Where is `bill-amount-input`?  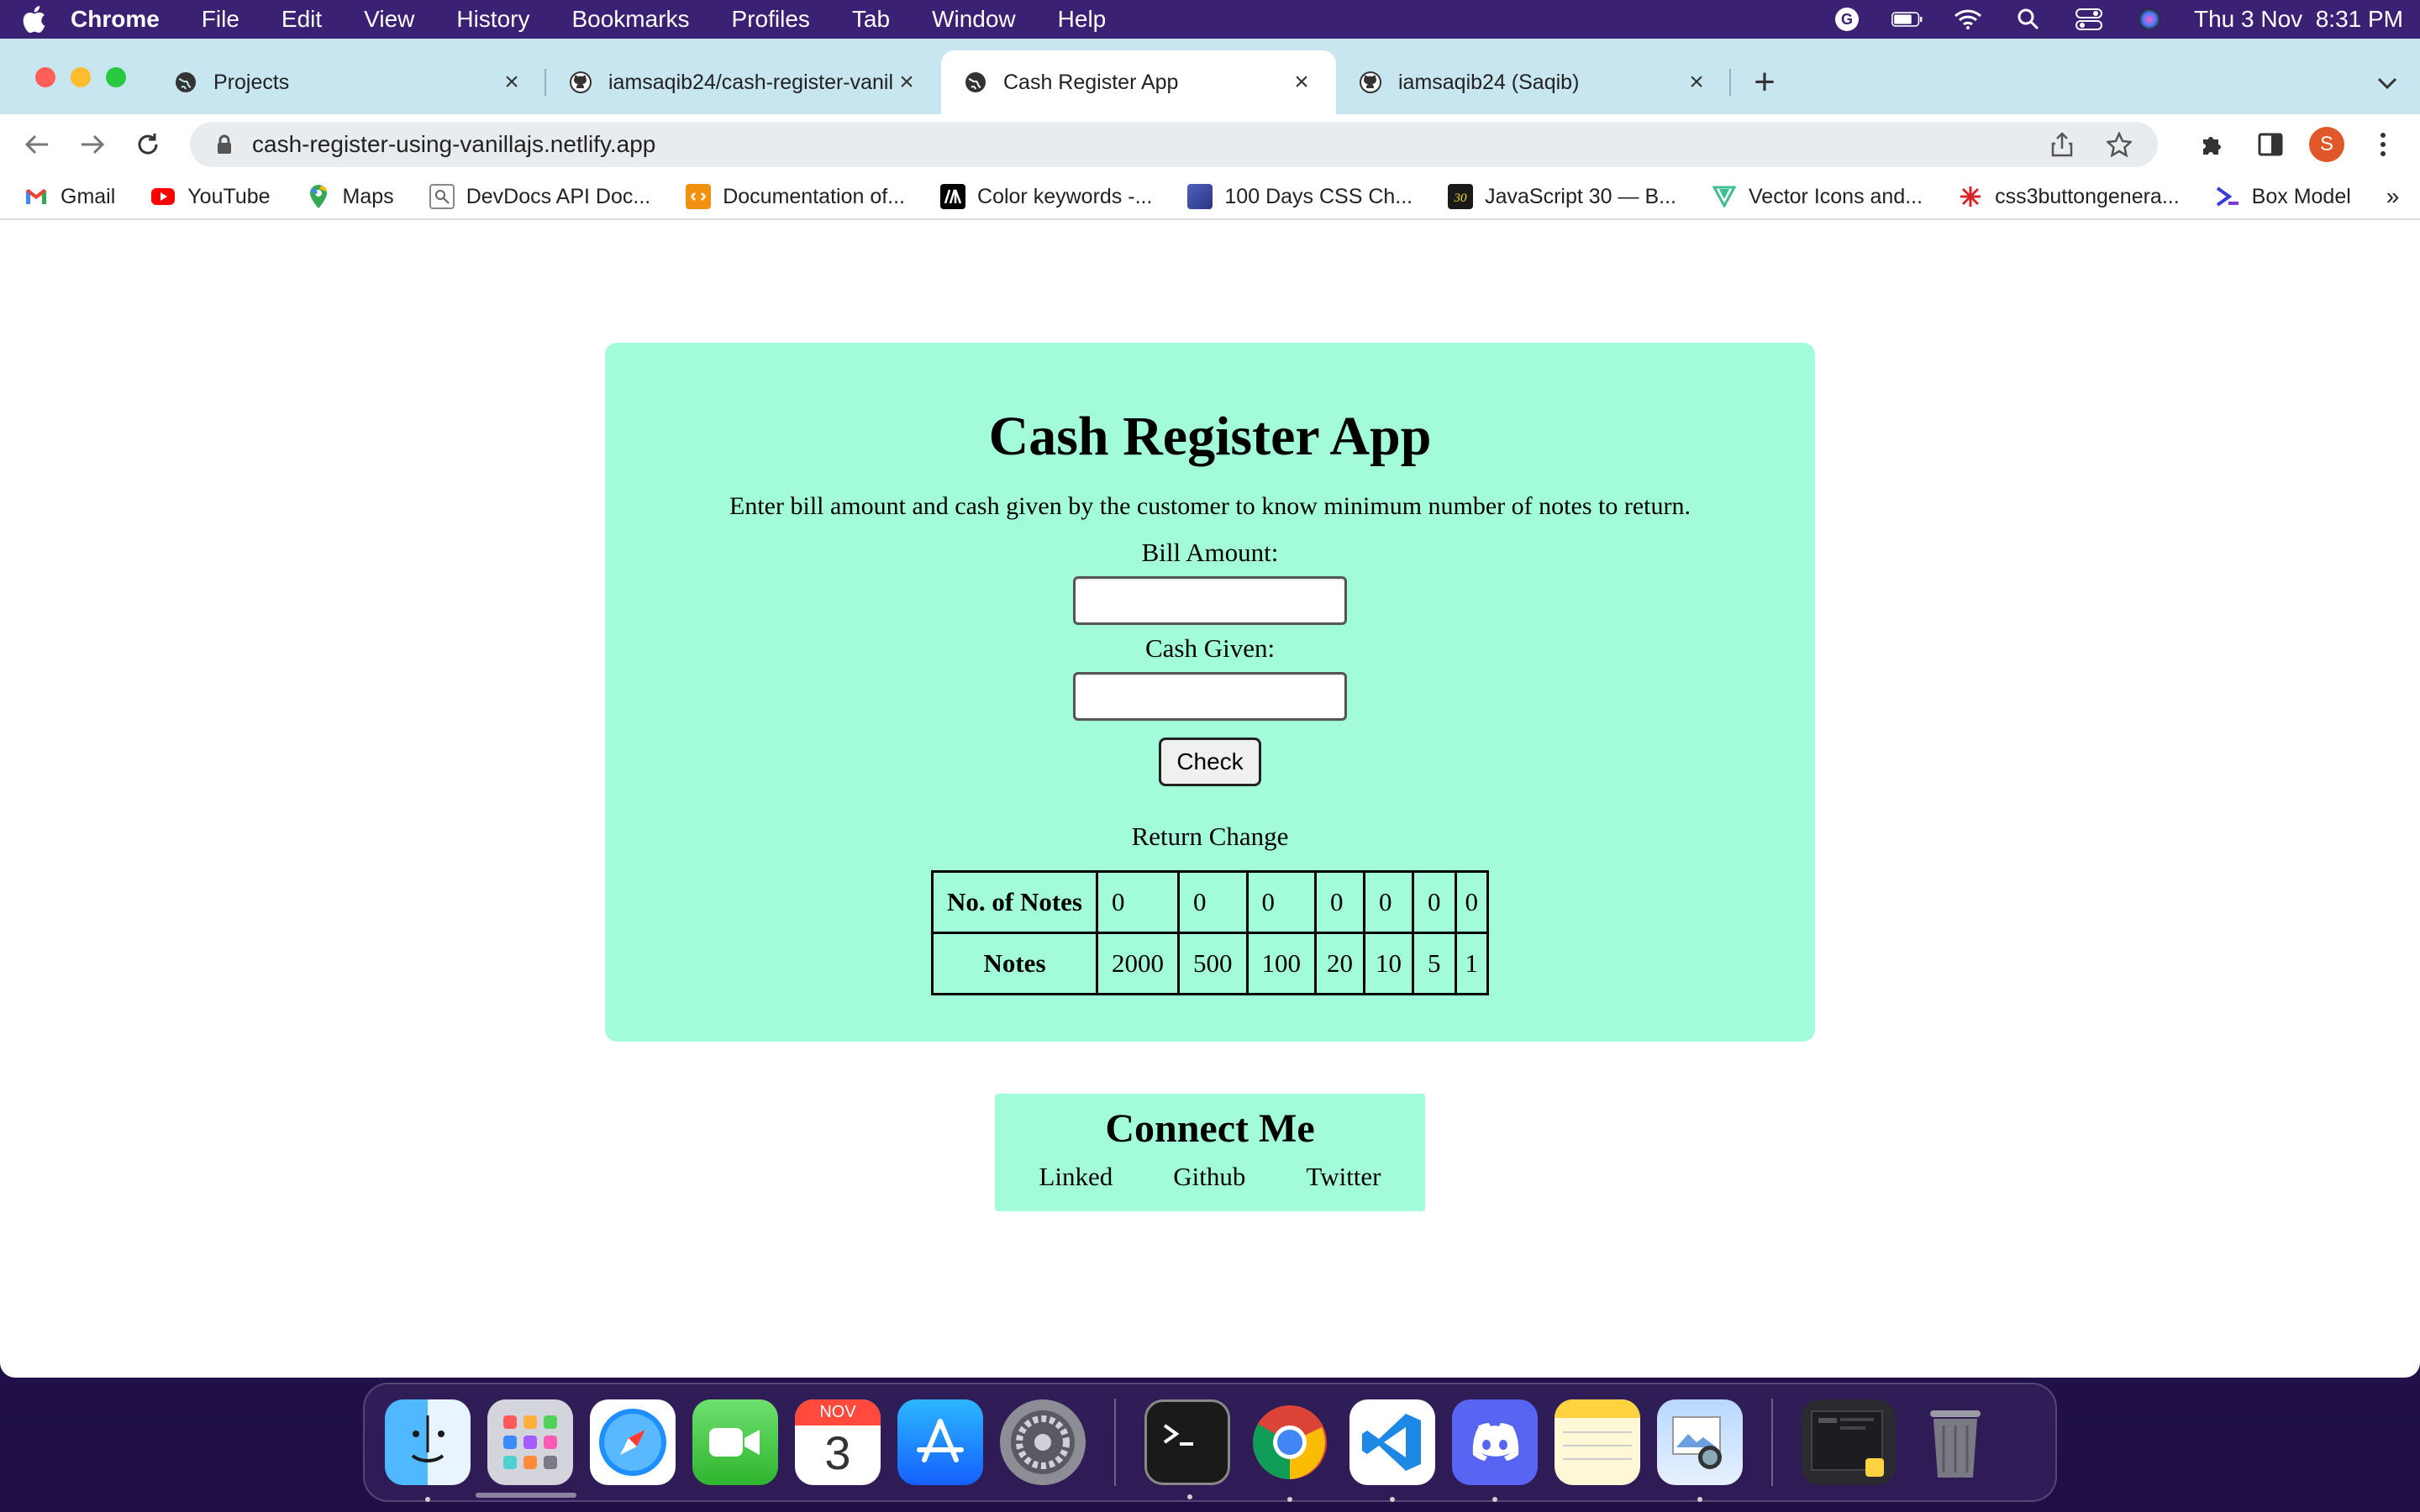
bill-amount-input is located at coordinates (1210, 600).